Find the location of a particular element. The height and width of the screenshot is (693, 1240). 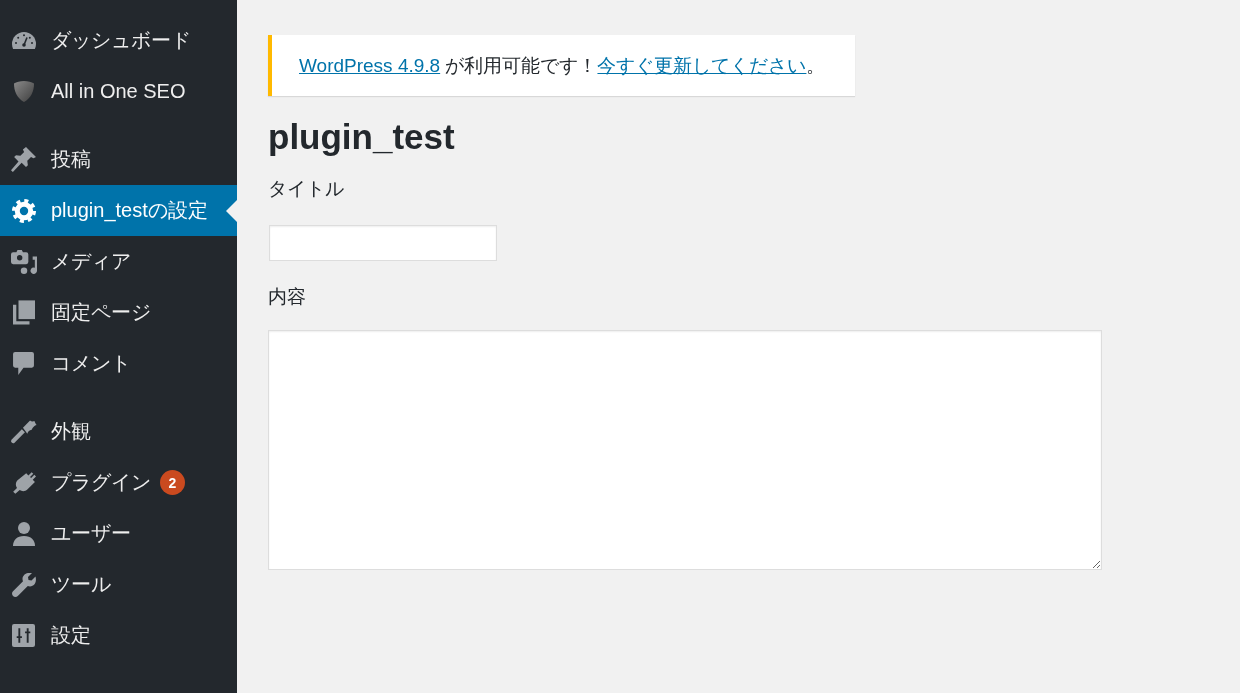

sidebar-item: ツール is located at coordinates (118, 584).